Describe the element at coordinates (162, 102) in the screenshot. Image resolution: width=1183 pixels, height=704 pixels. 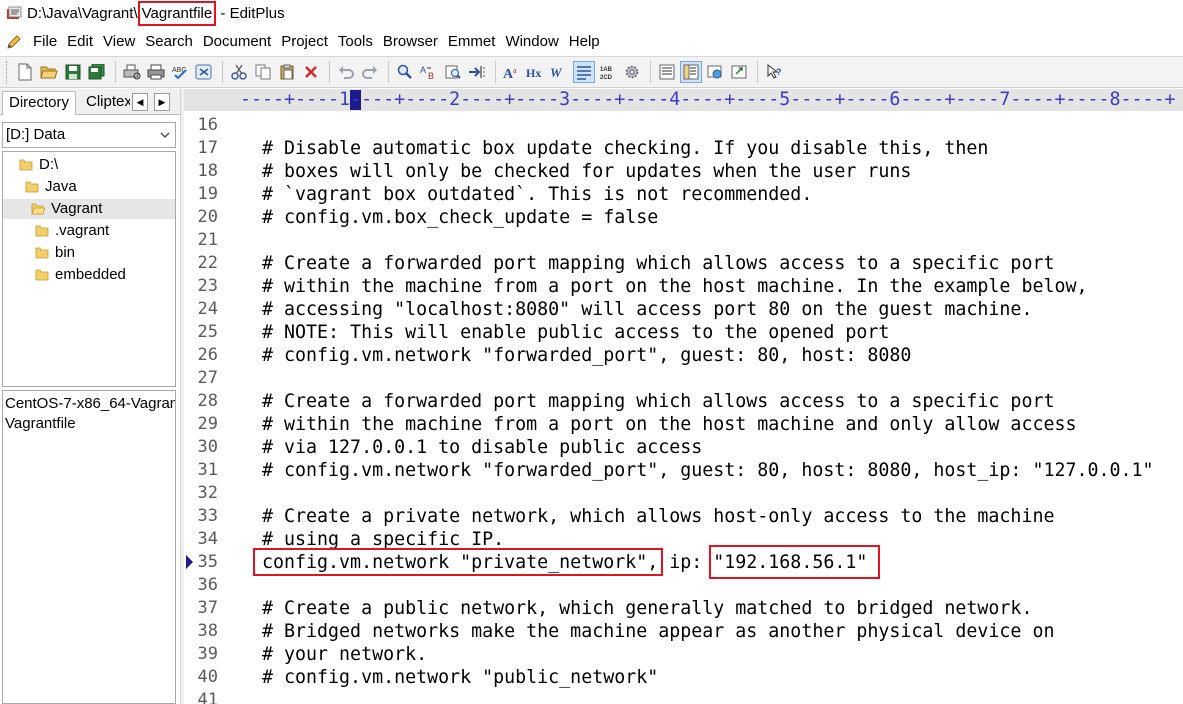
I see `tab-scroll-right-icon: ▶` at that location.